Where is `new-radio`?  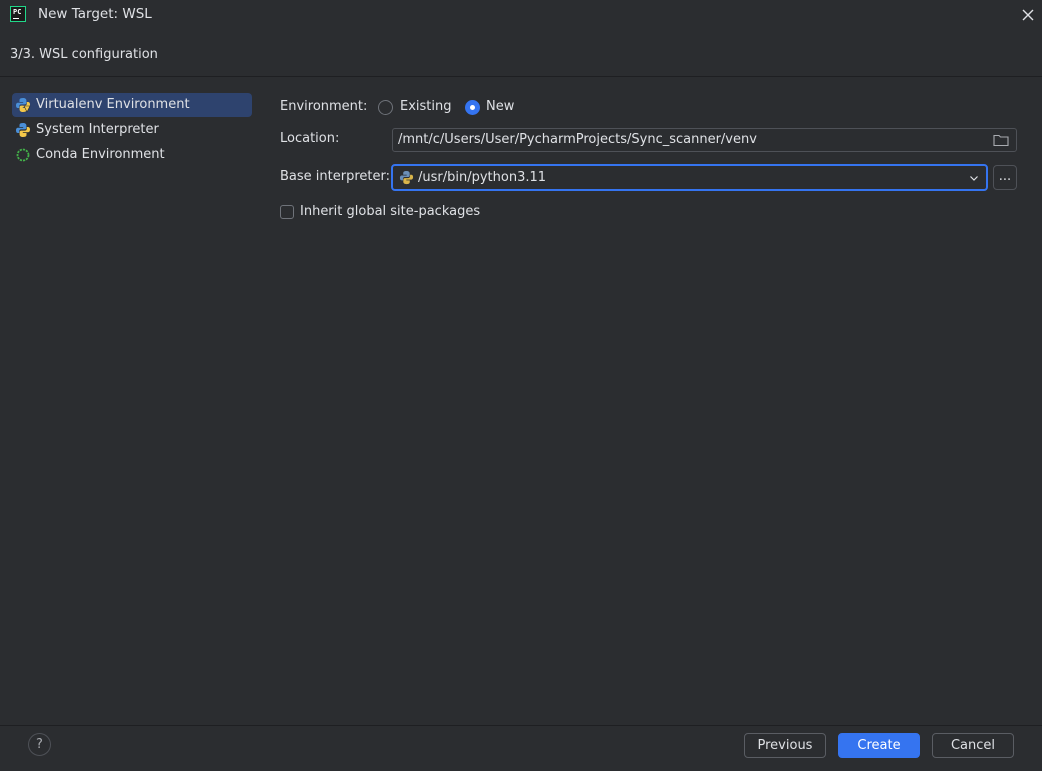 new-radio is located at coordinates (472, 107).